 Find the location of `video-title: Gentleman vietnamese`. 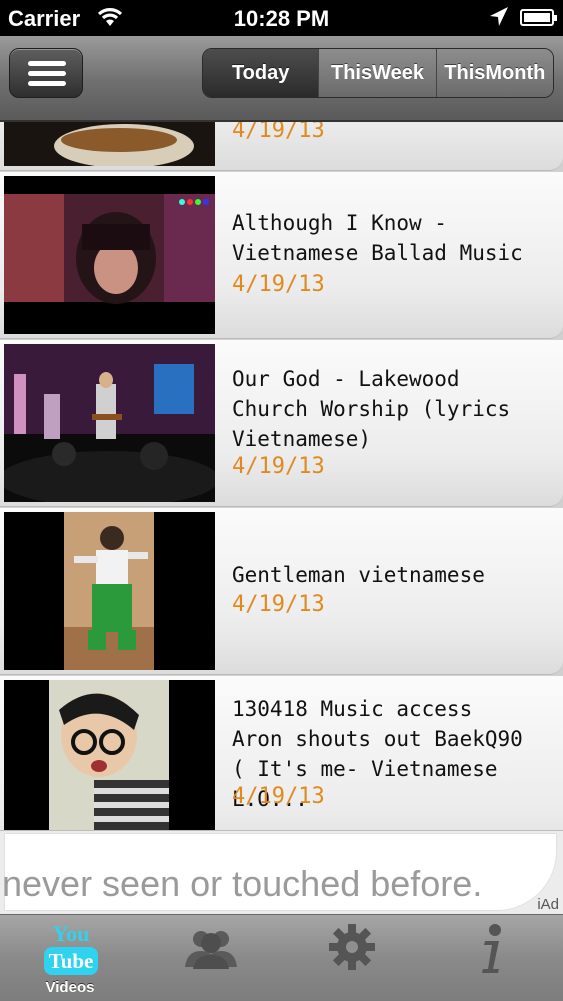

video-title: Gentleman vietnamese is located at coordinates (358, 575).